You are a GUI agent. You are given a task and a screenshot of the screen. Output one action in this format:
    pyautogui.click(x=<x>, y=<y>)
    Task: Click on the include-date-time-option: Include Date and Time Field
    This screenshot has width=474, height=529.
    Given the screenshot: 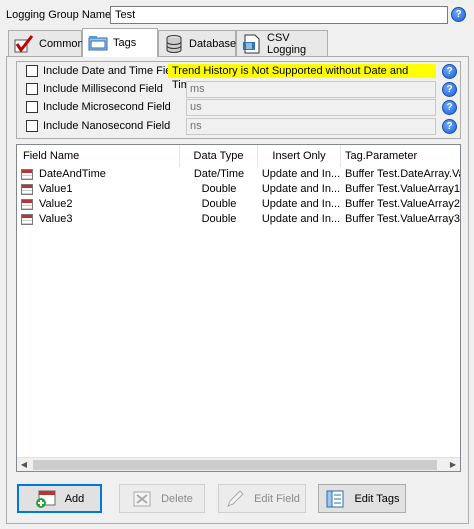 What is the action you would take?
    pyautogui.click(x=103, y=71)
    